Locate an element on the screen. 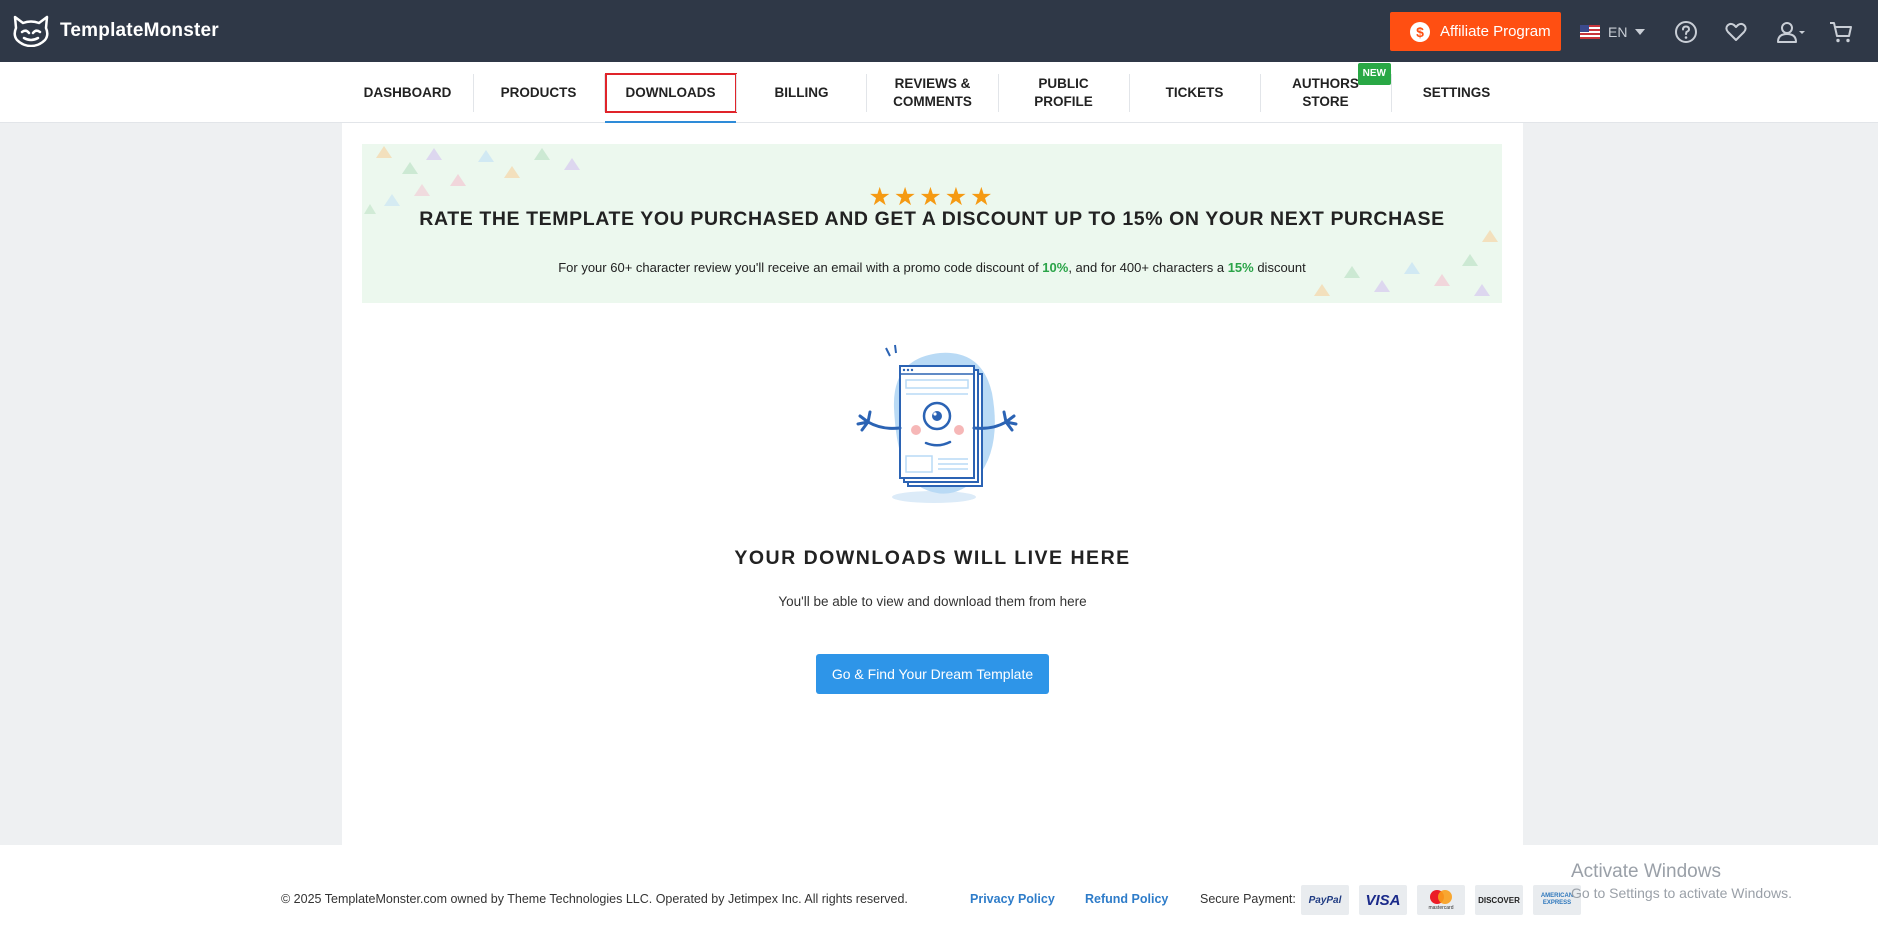 This screenshot has height=926, width=1878. new-badge: NEW is located at coordinates (1374, 74).